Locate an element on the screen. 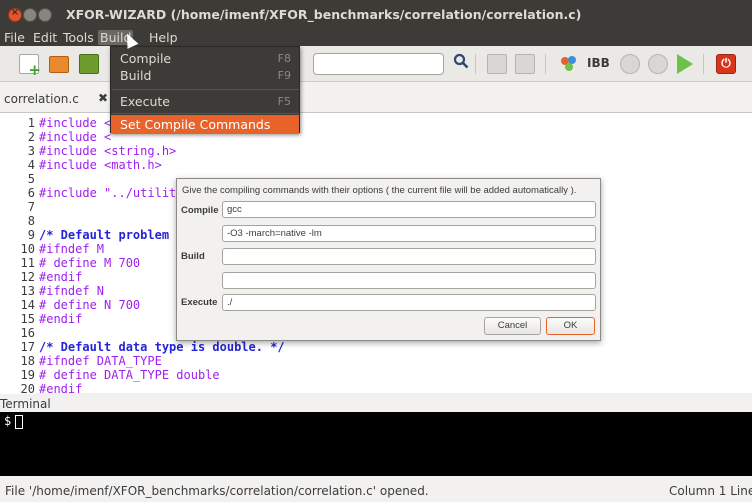  code-line: # define N 700 is located at coordinates (90, 305).